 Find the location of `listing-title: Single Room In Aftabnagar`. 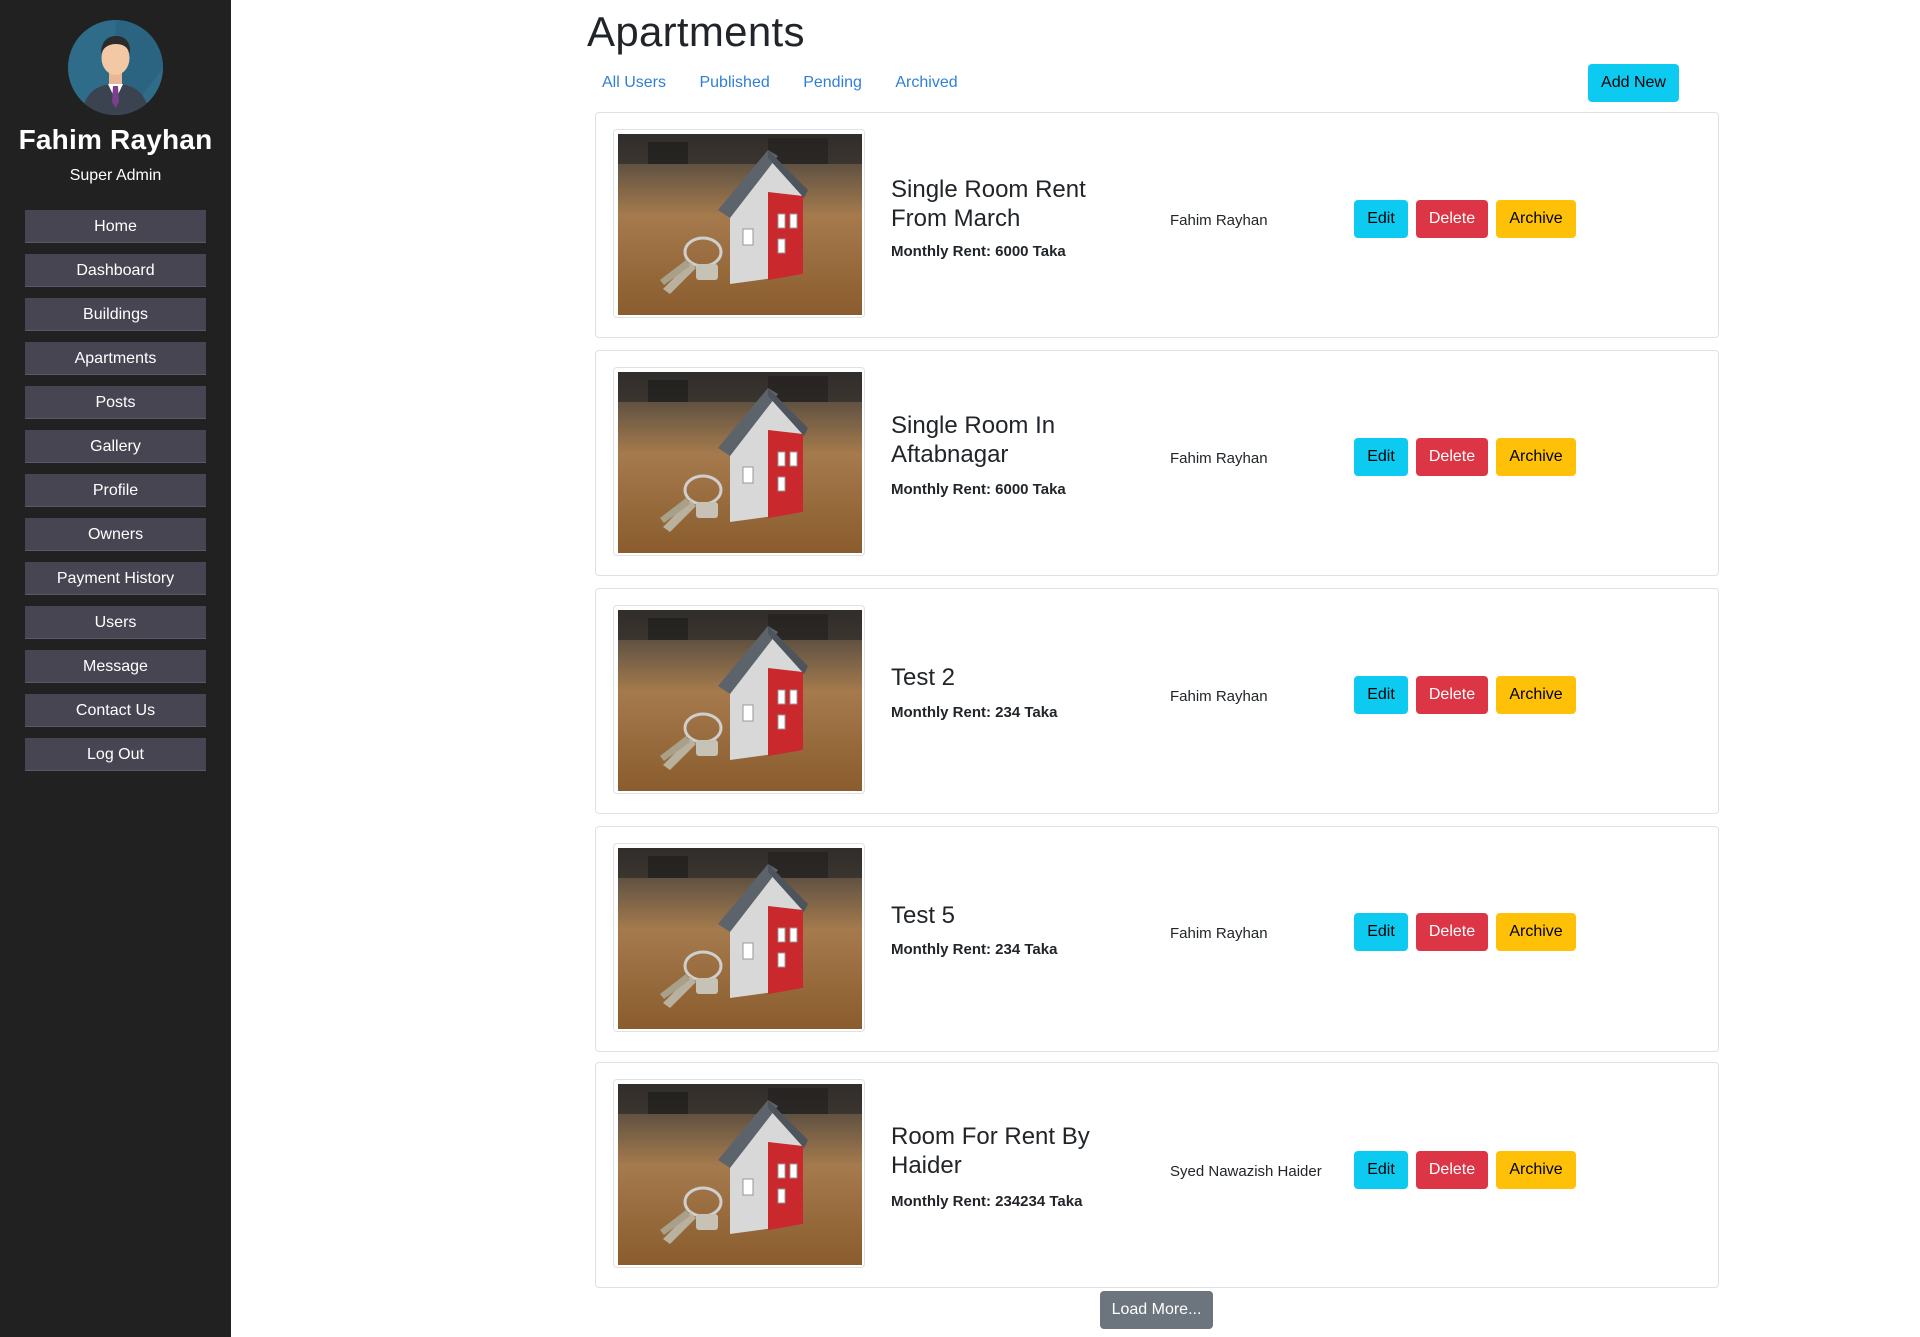

listing-title: Single Room In Aftabnagar is located at coordinates (973, 440).